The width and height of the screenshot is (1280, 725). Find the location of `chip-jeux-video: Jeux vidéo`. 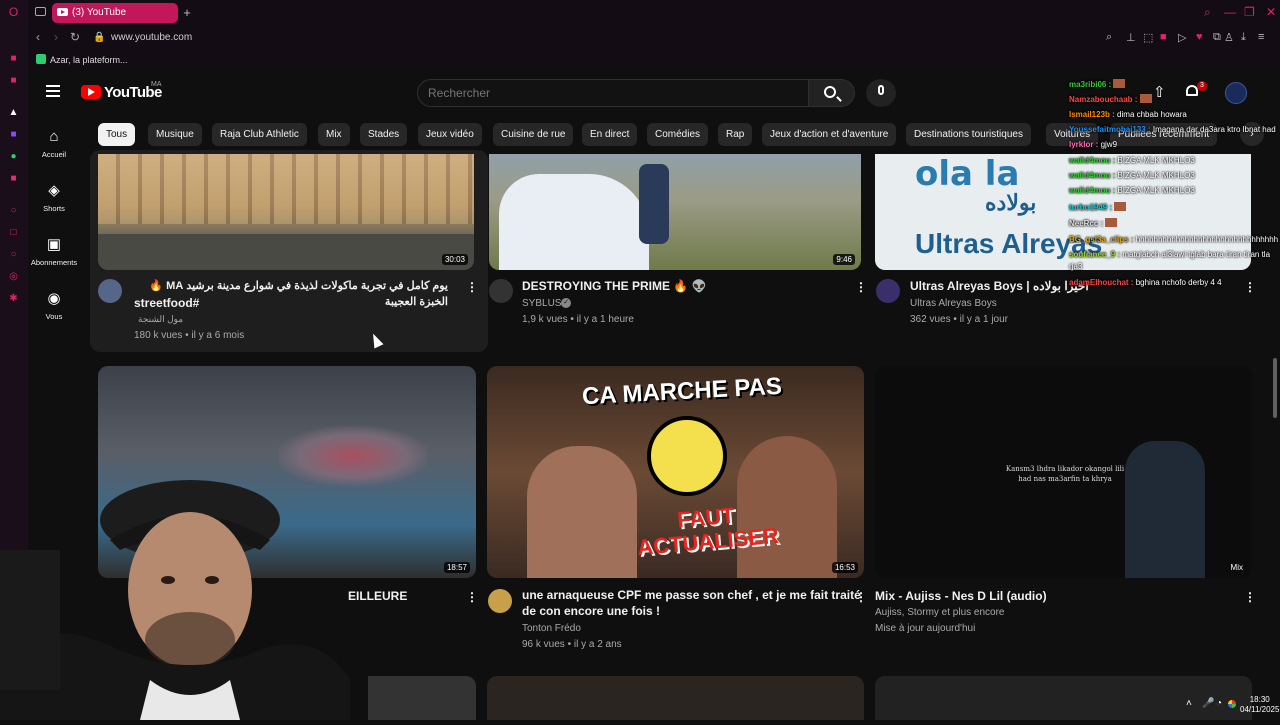

chip-jeux-video: Jeux vidéo is located at coordinates (450, 134).